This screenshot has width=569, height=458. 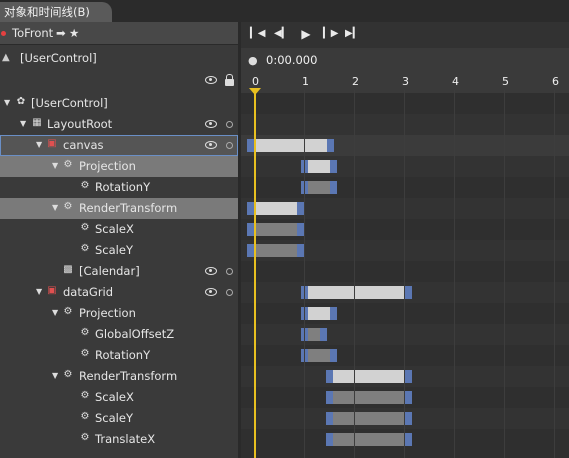 What do you see at coordinates (119, 59) in the screenshot?
I see `scope-row: ▲ [UserControl]` at bounding box center [119, 59].